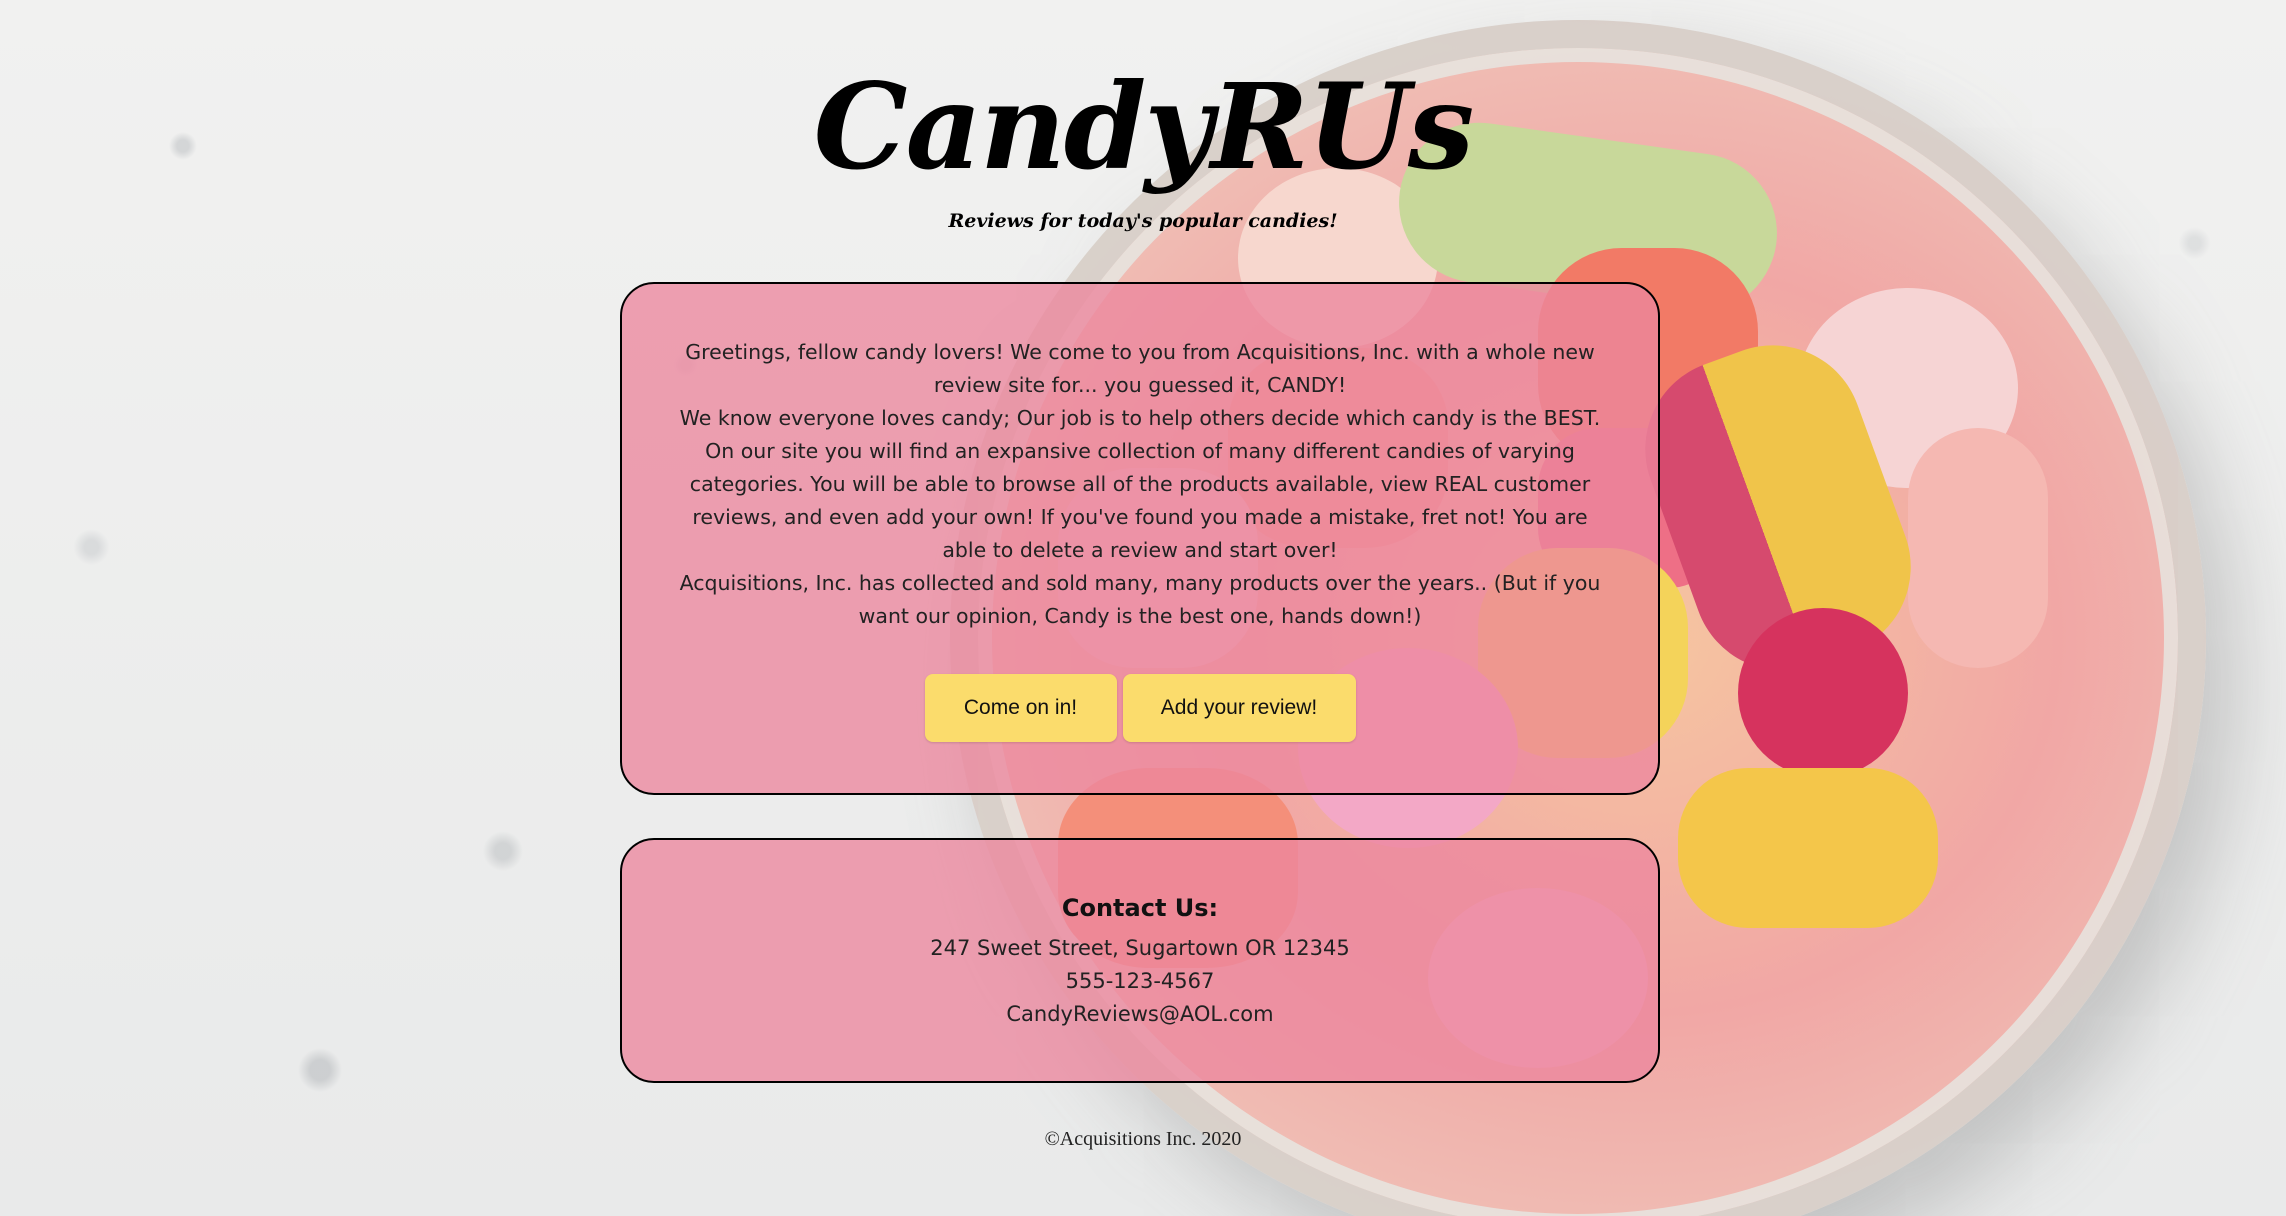 Image resolution: width=2286 pixels, height=1216 pixels. Describe the element at coordinates (1143, 221) in the screenshot. I see `site-subtitle: Reviews for today's popular candies!` at that location.